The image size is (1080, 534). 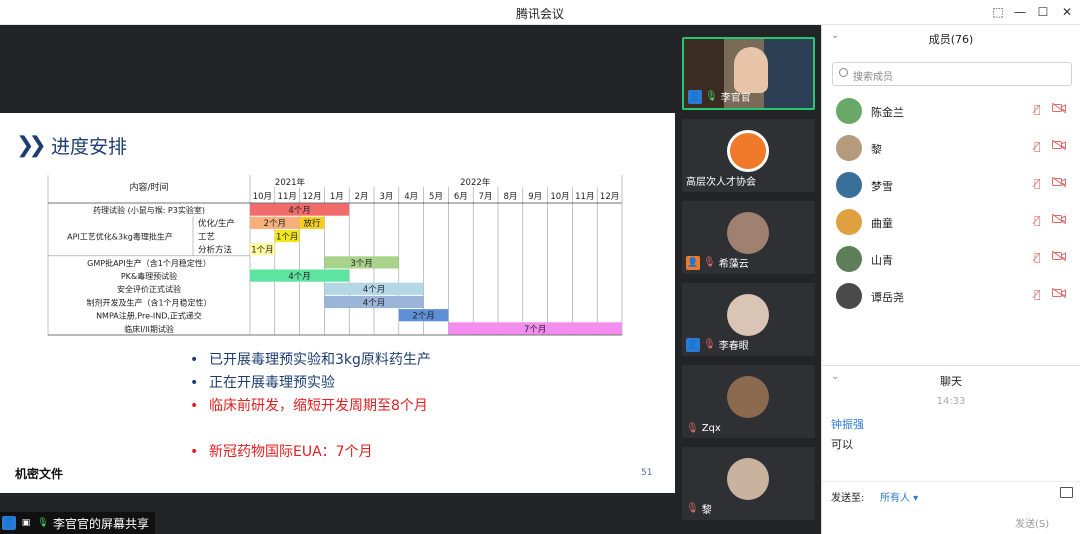 What do you see at coordinates (733, 346) in the screenshot?
I see `video-name: 李春眼` at bounding box center [733, 346].